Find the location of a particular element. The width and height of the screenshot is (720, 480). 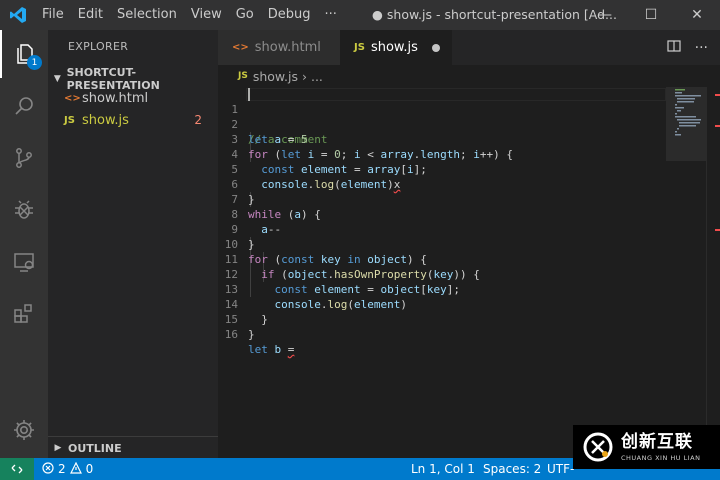

editor-actions: ··· is located at coordinates (687, 47).